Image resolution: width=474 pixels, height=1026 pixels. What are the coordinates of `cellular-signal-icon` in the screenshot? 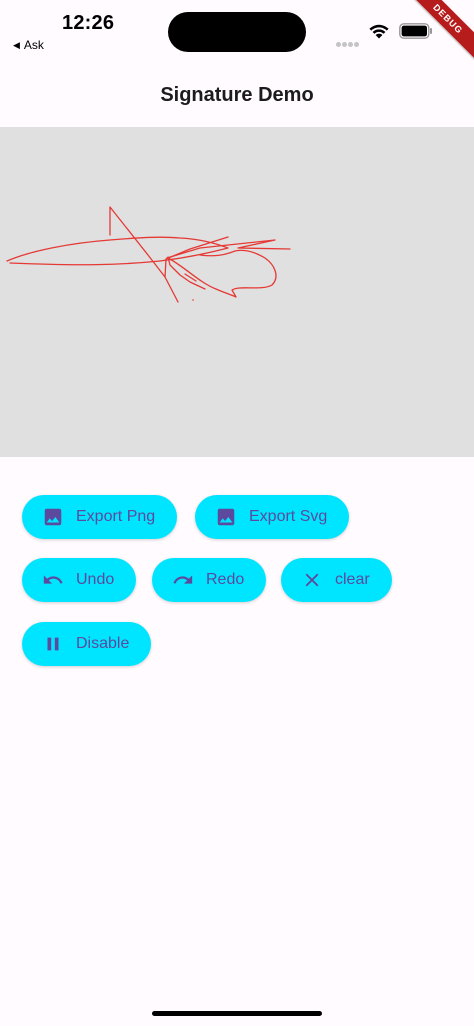 It's located at (348, 40).